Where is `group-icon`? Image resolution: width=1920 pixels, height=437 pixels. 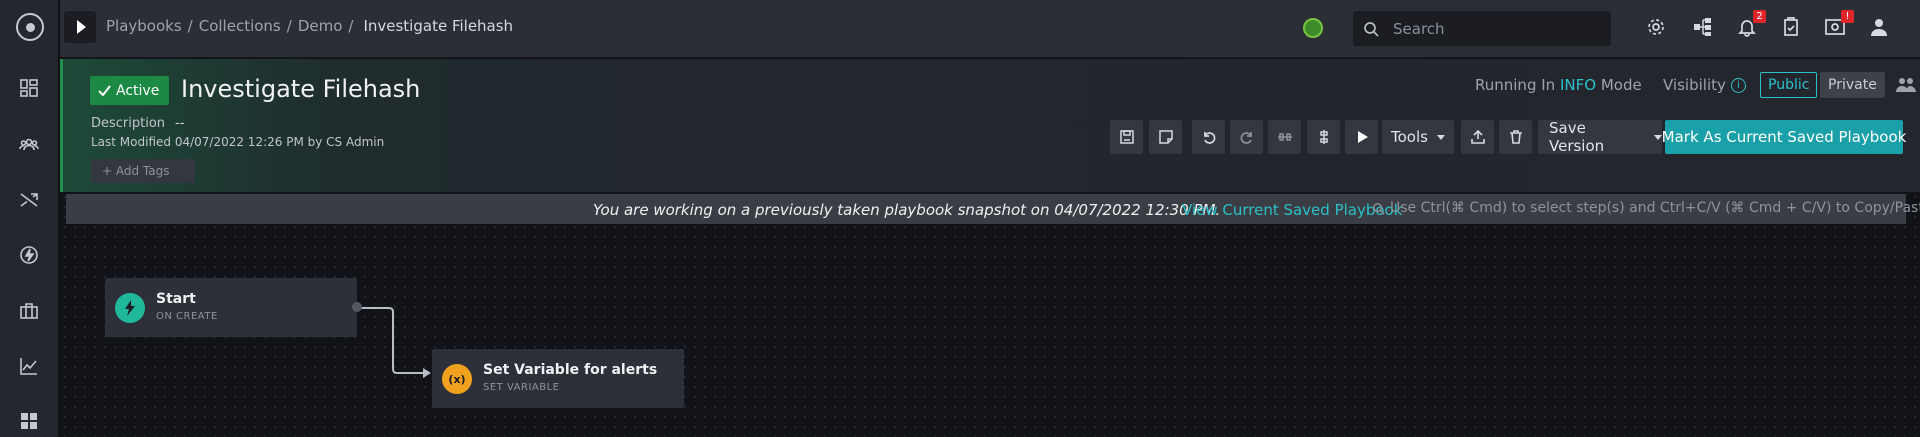 group-icon is located at coordinates (1906, 85).